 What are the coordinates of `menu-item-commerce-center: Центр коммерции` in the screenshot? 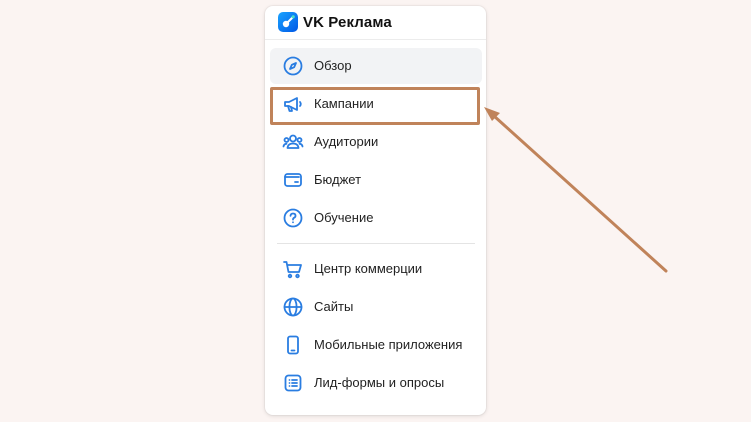 It's located at (376, 269).